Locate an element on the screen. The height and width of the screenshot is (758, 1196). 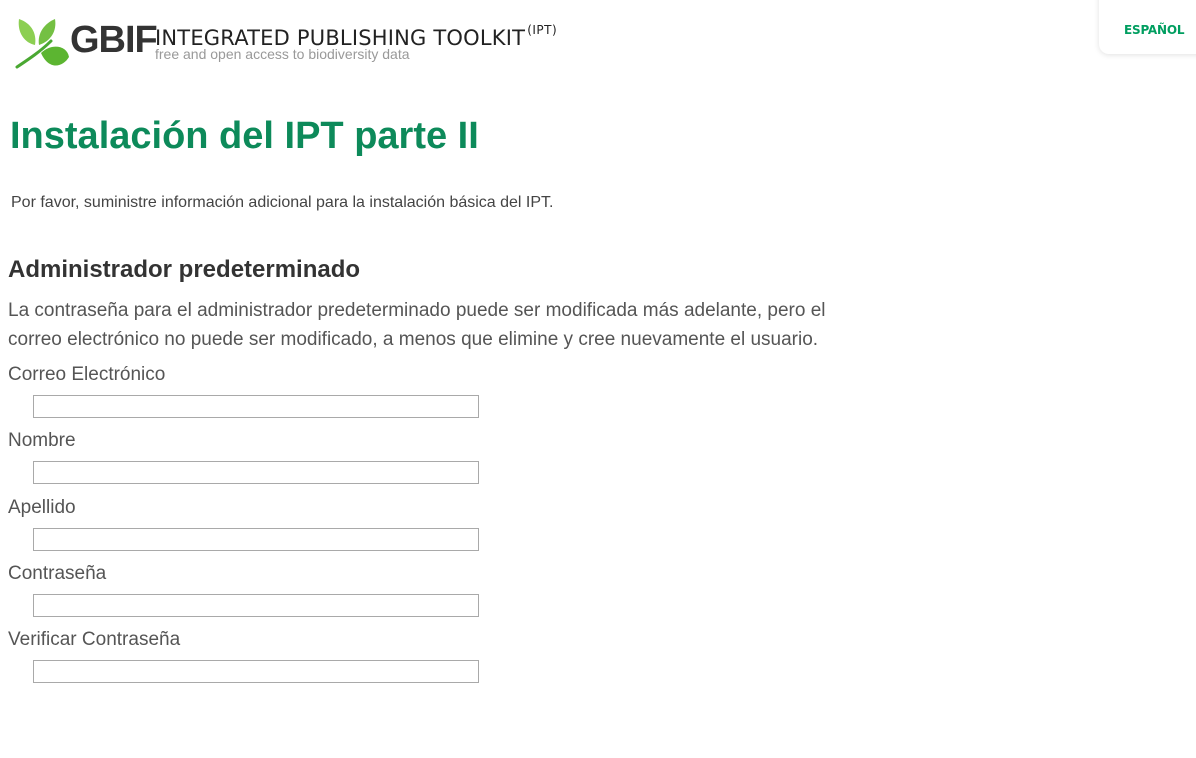
verify-password-field is located at coordinates (256, 671).